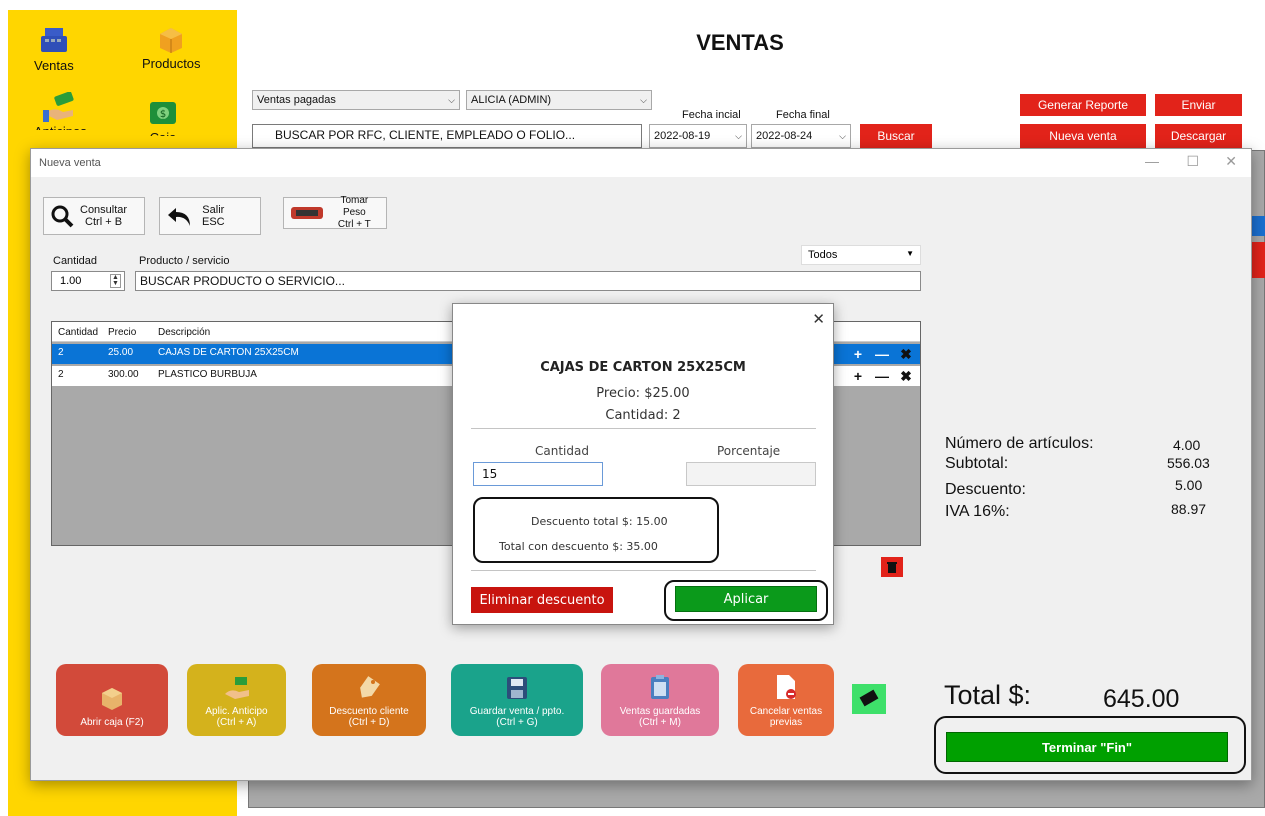 The image size is (1265, 816). I want to click on guardar-venta-button: Guardar venta / ppto. (Ctrl + G), so click(517, 700).